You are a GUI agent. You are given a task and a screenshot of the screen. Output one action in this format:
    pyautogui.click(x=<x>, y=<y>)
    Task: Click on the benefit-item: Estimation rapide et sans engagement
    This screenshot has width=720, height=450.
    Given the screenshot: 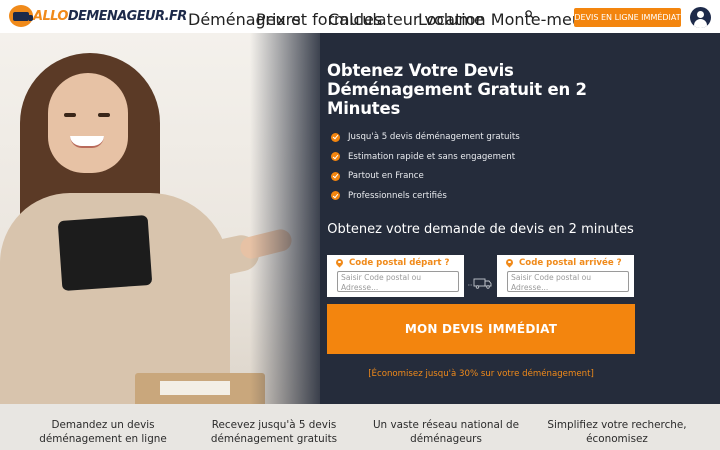 What is the action you would take?
    pyautogui.click(x=423, y=157)
    